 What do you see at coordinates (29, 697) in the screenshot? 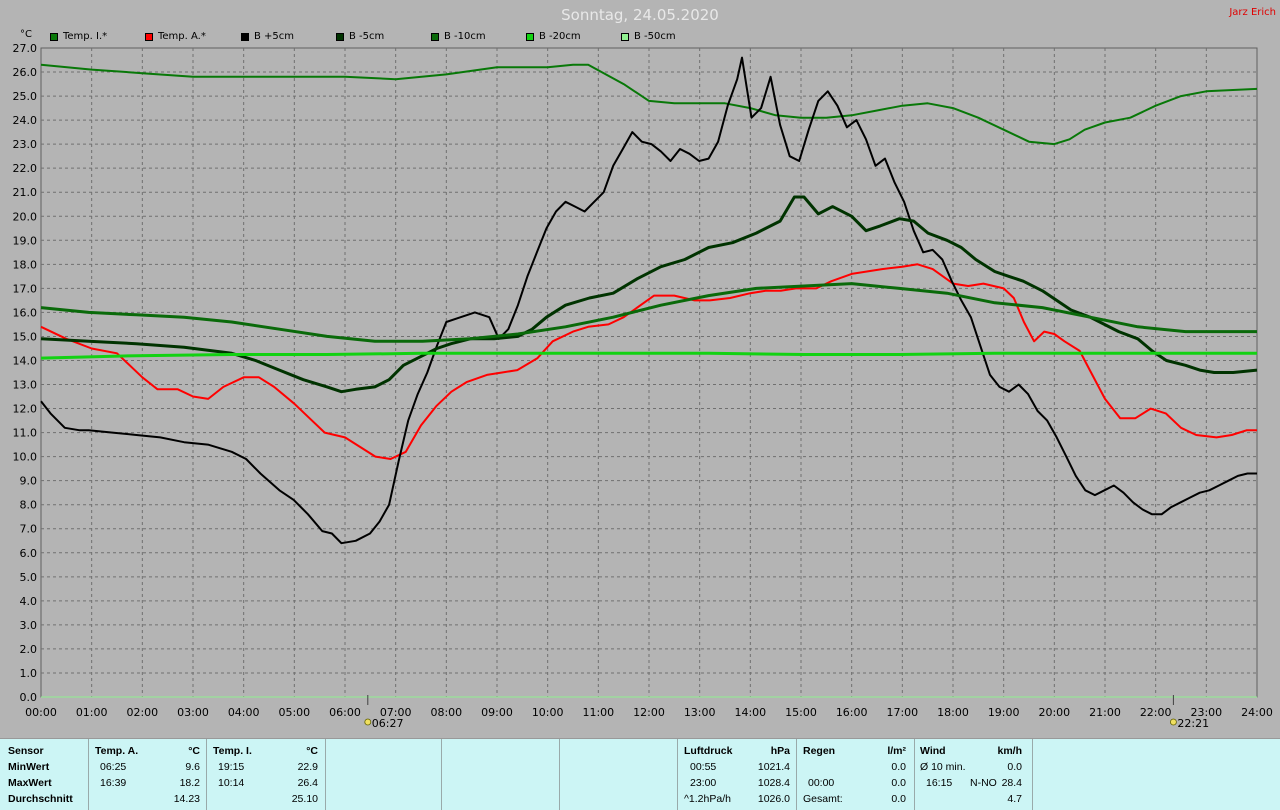
I see `y-tick-label: 0.0` at bounding box center [29, 697].